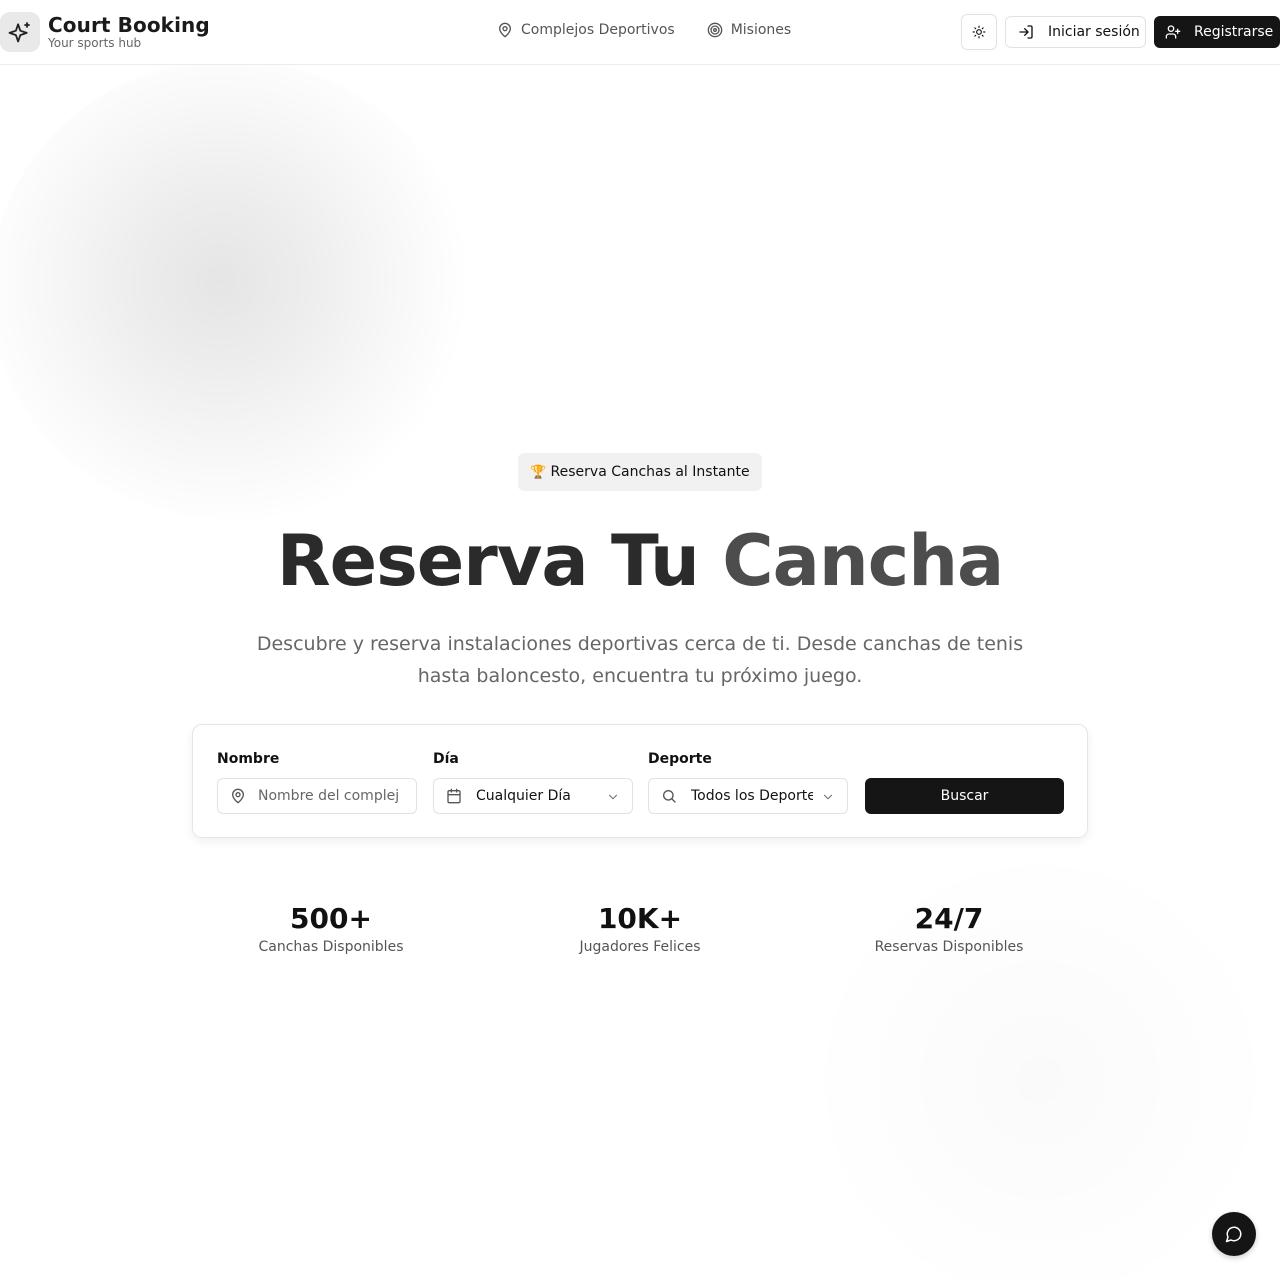  I want to click on name-field: Nombre, so click(317, 782).